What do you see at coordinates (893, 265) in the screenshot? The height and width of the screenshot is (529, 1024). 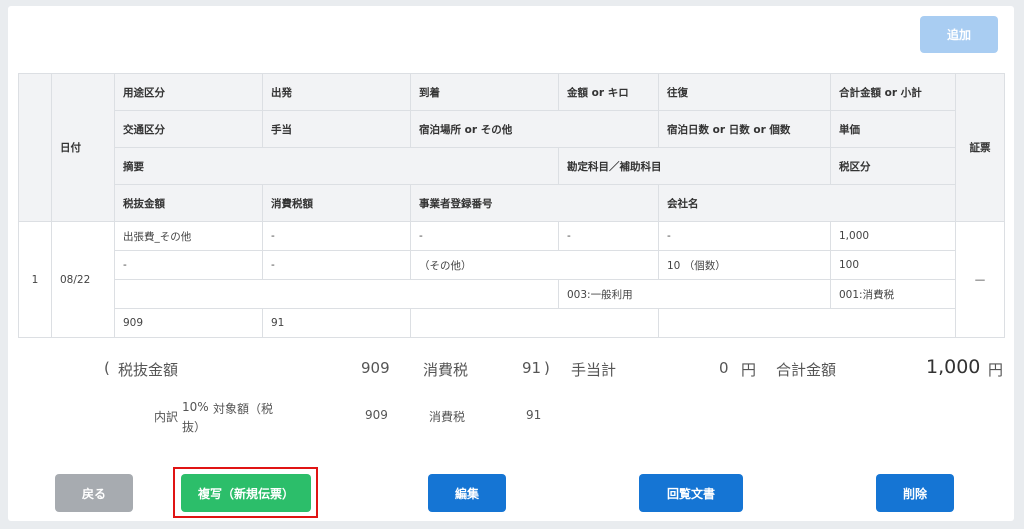 I see `cell-unit-price: 100` at bounding box center [893, 265].